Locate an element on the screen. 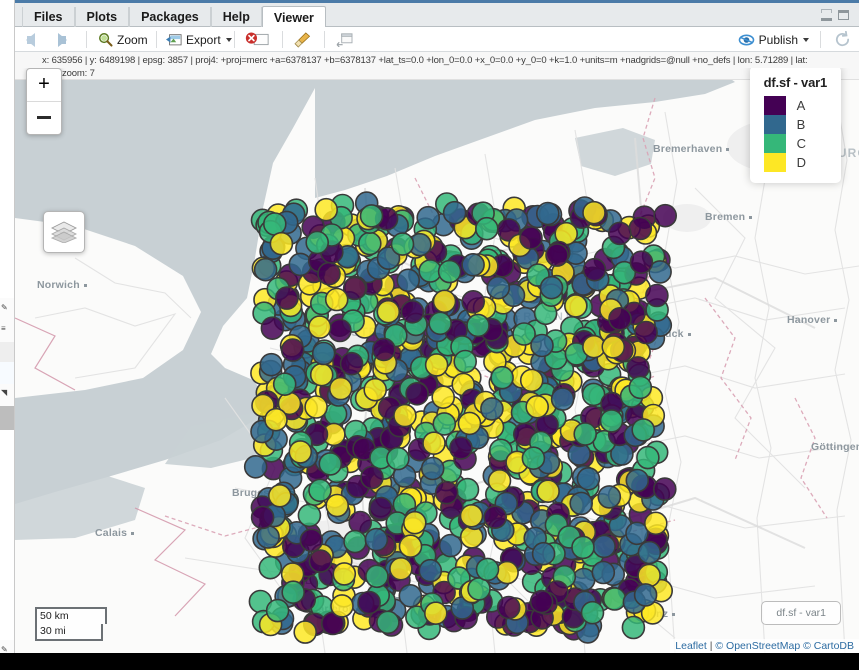 The height and width of the screenshot is (670, 859). sliver-row-2: ≡ is located at coordinates (7, 331).